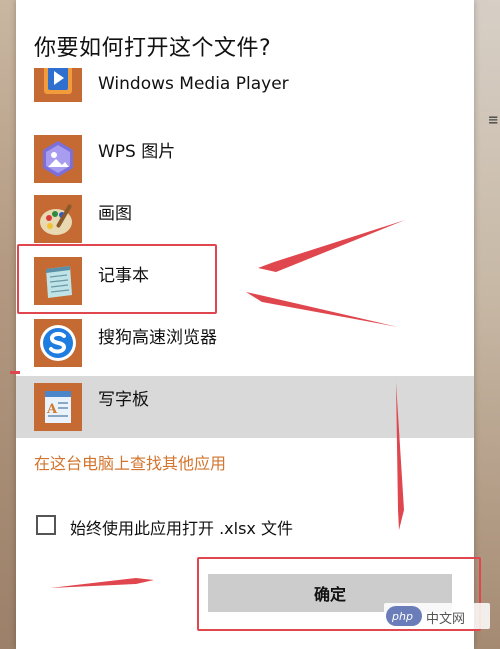 This screenshot has width=500, height=649. Describe the element at coordinates (193, 84) in the screenshot. I see `app-label-windows-media-player: Windows Media Player` at that location.